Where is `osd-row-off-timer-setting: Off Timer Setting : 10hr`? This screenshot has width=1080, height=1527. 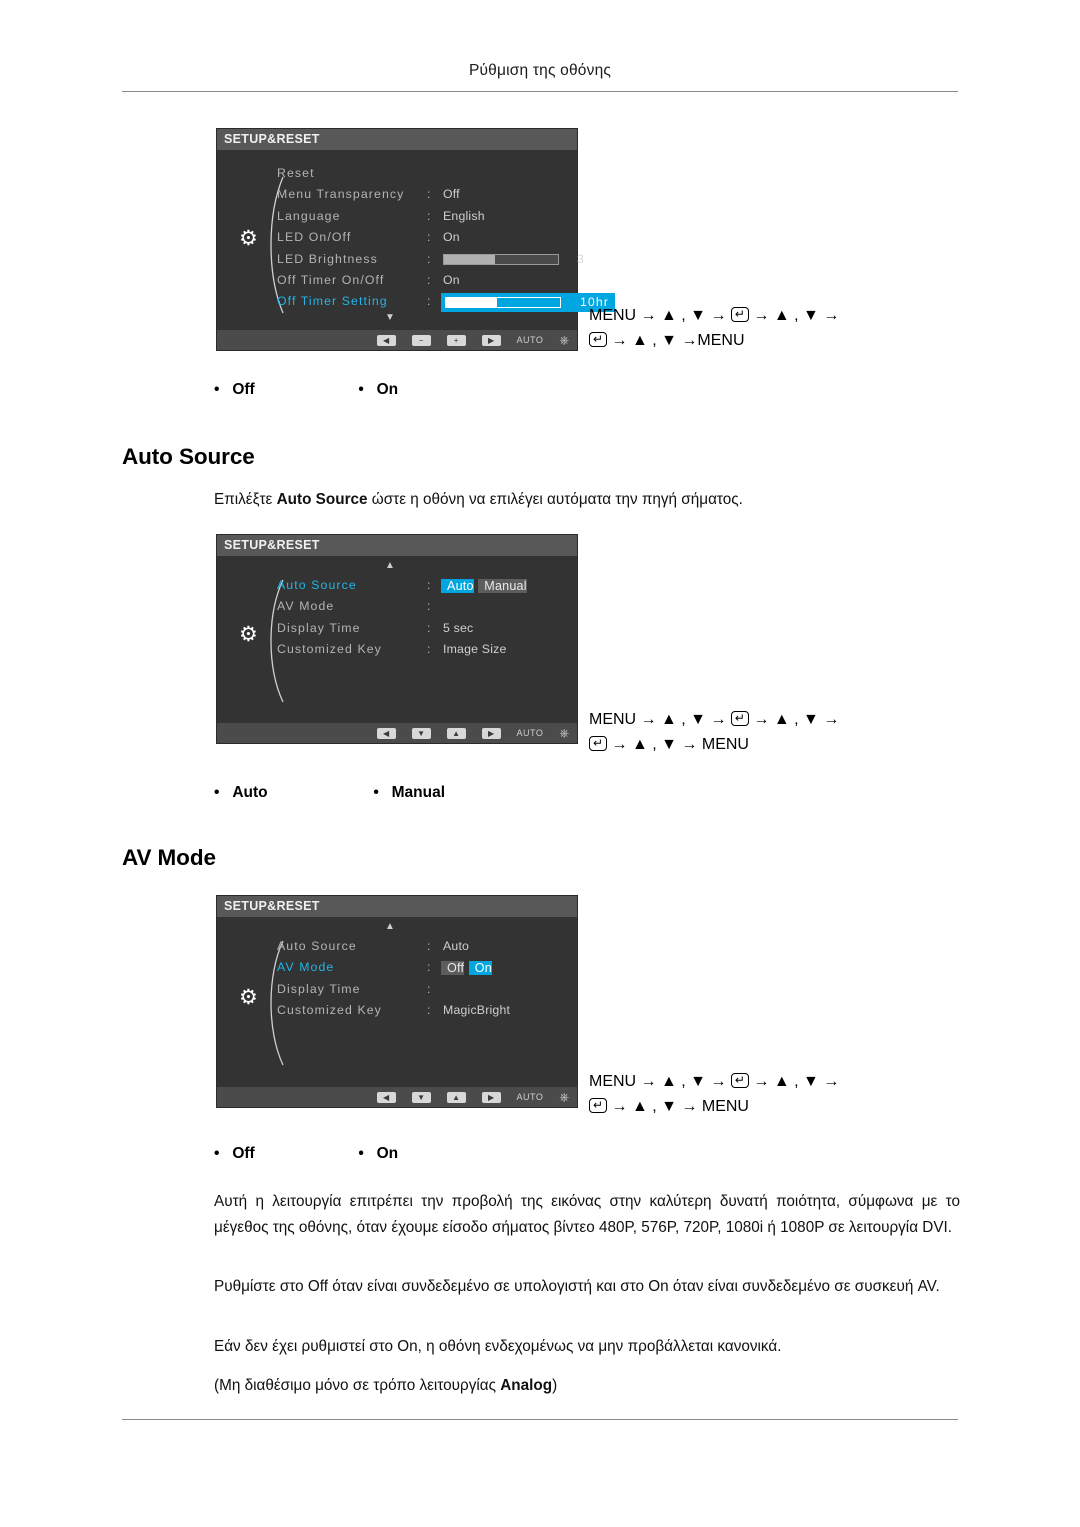
osd-row-off-timer-setting: Off Timer Setting : 10hr is located at coordinates (446, 302).